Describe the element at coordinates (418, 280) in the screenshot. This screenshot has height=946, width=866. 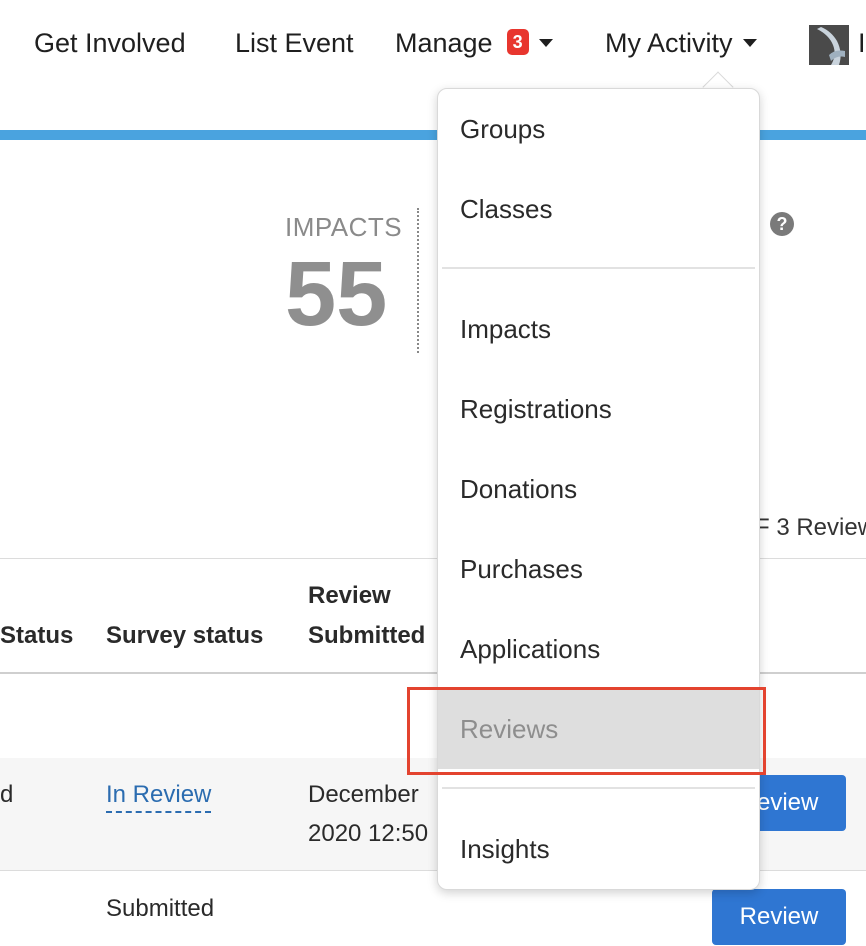
I see `stats-divider` at that location.